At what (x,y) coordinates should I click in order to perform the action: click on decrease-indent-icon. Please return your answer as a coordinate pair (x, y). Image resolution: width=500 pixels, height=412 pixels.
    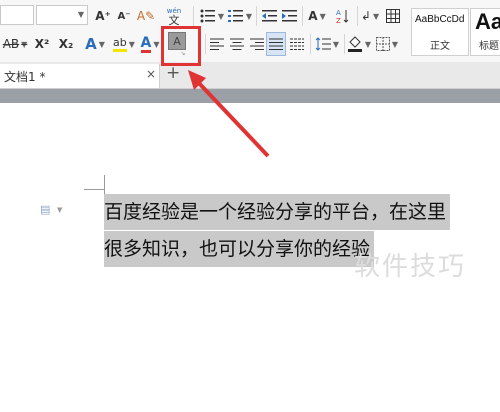
    Looking at the image, I should click on (269, 16).